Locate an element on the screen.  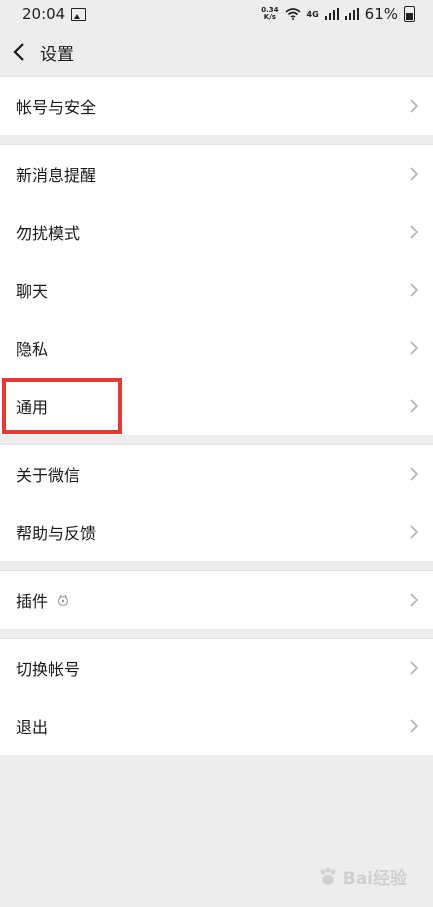
settings-item-label: 隐私 is located at coordinates (32, 349).